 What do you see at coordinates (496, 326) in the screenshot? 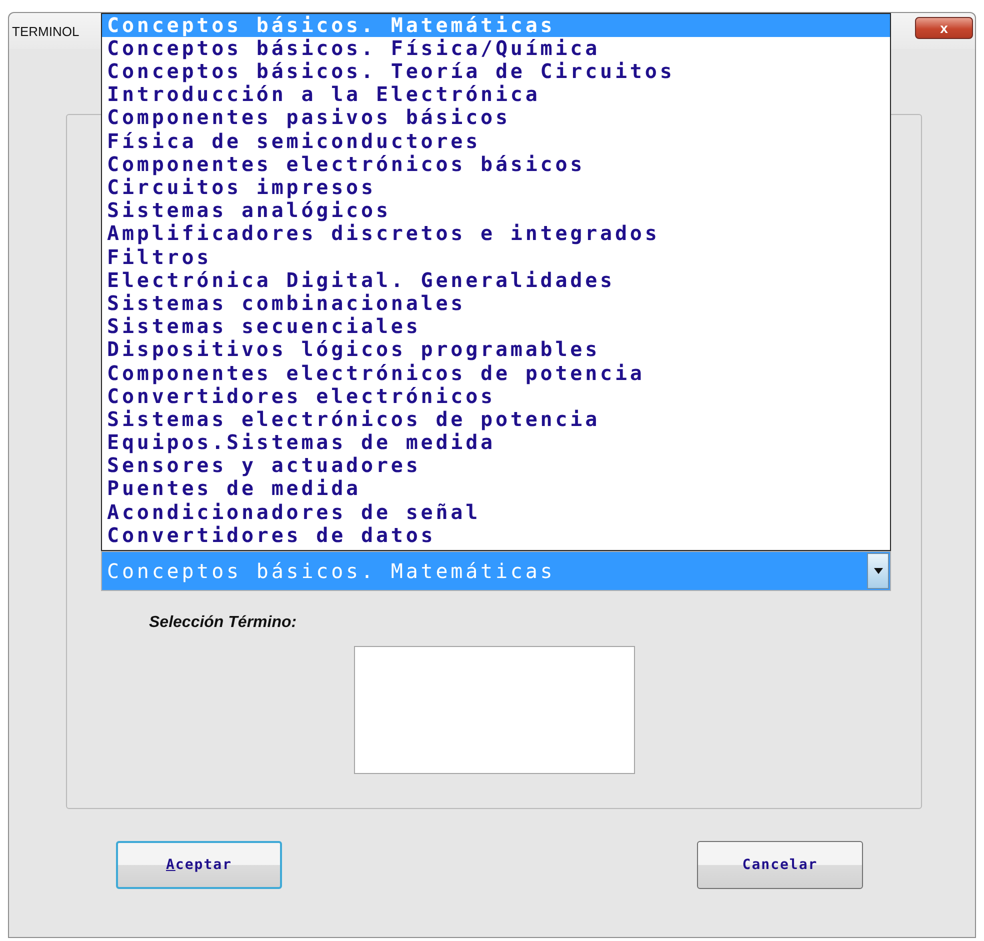
I see `dropdown-option: Sistemas secuenciales` at bounding box center [496, 326].